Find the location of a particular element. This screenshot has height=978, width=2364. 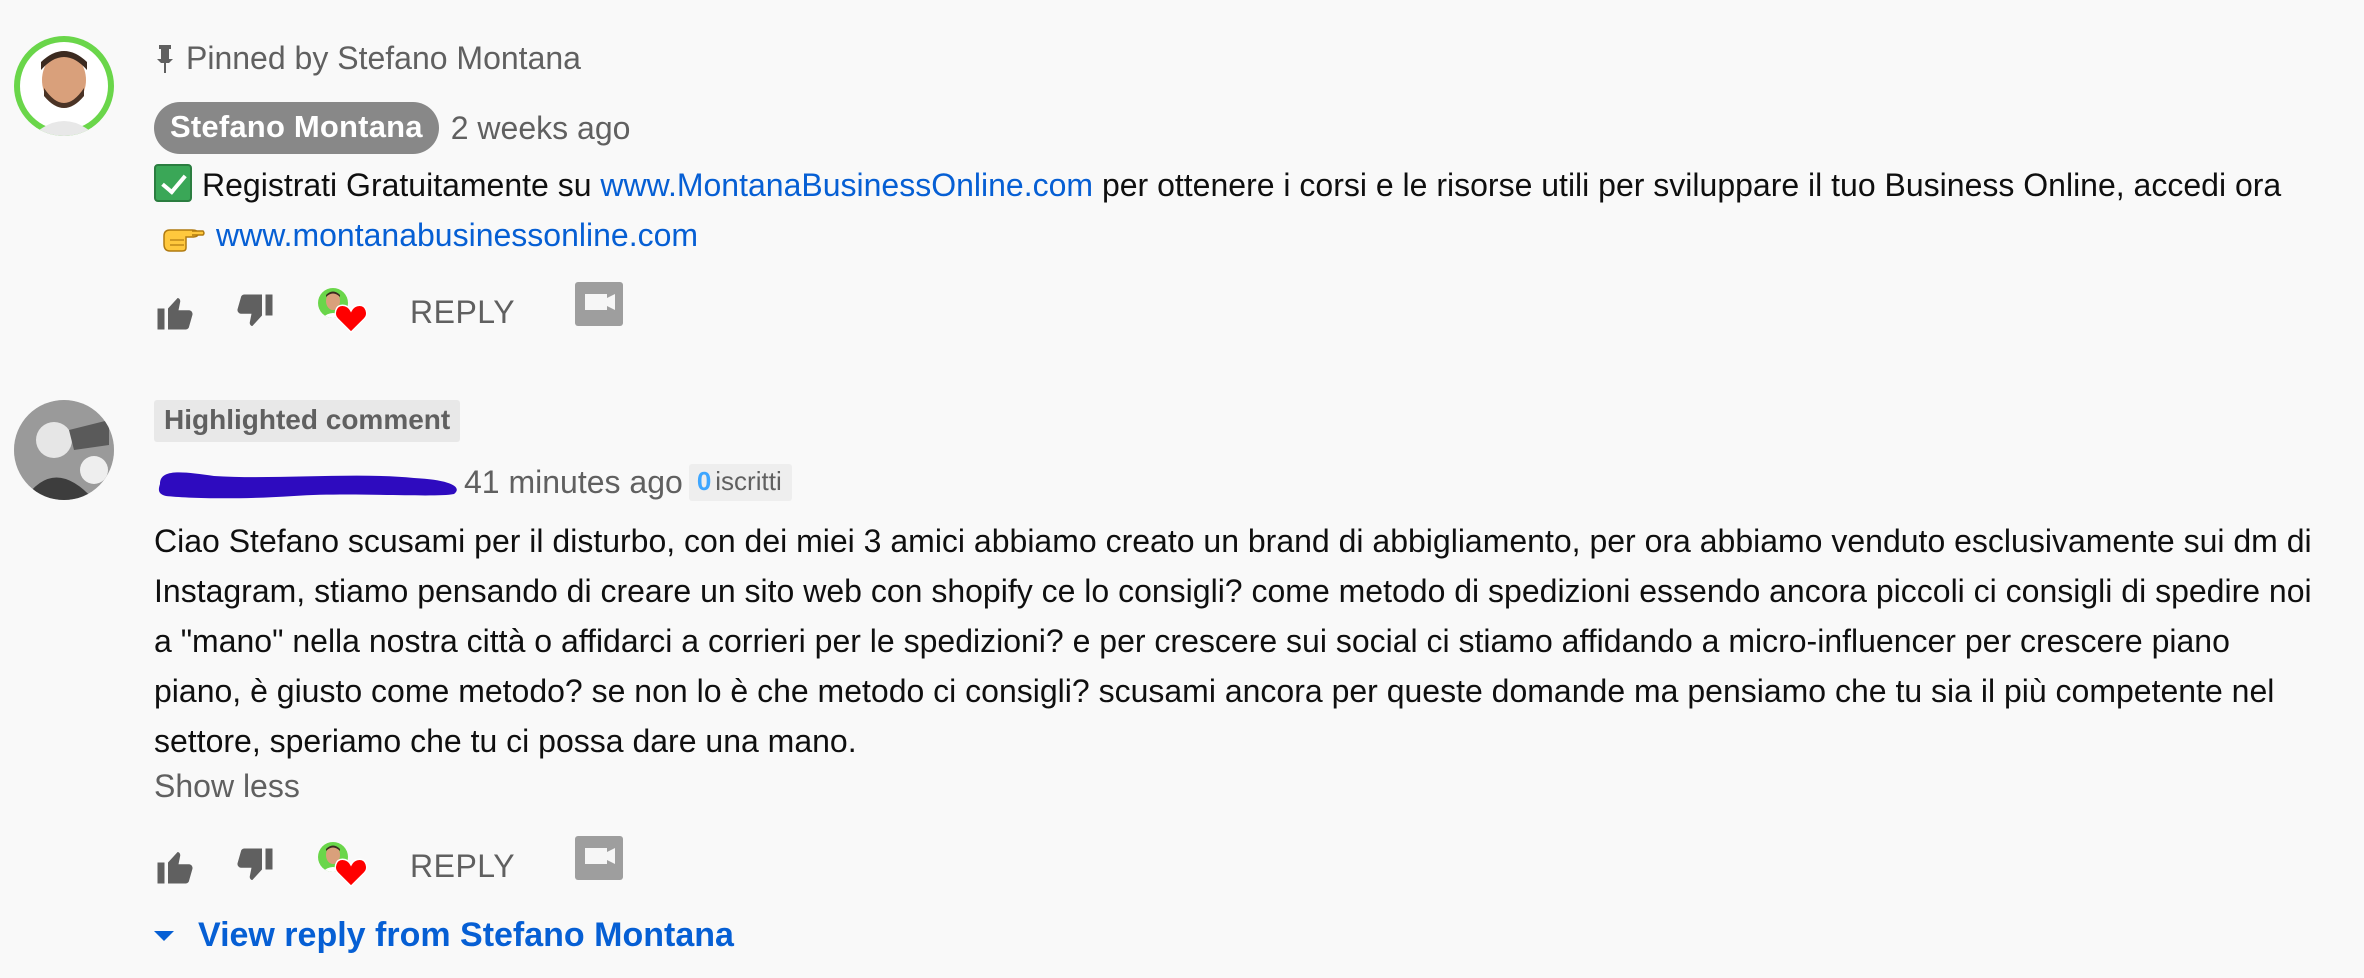

subscribers-count: 0 is located at coordinates (704, 480).